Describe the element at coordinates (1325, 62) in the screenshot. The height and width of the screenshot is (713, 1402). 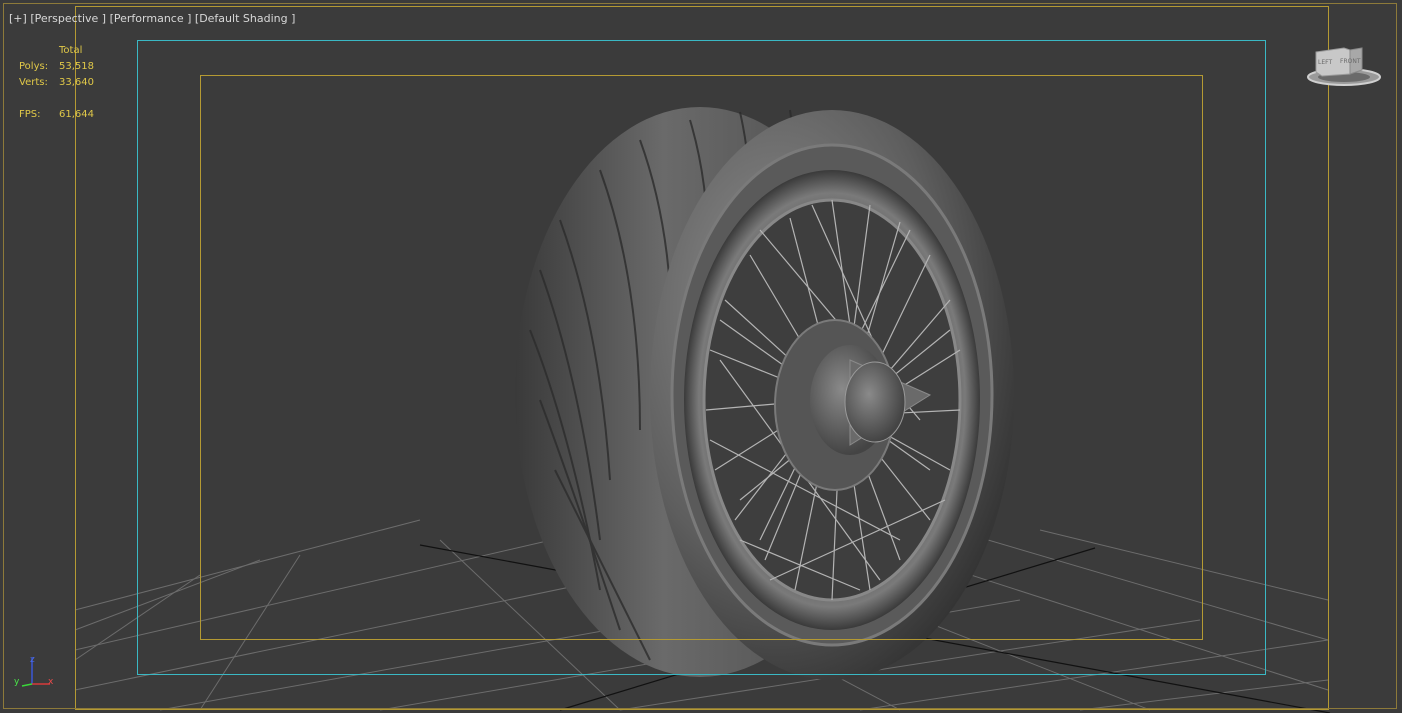
I see `viewcube-left-label: LEFT` at that location.